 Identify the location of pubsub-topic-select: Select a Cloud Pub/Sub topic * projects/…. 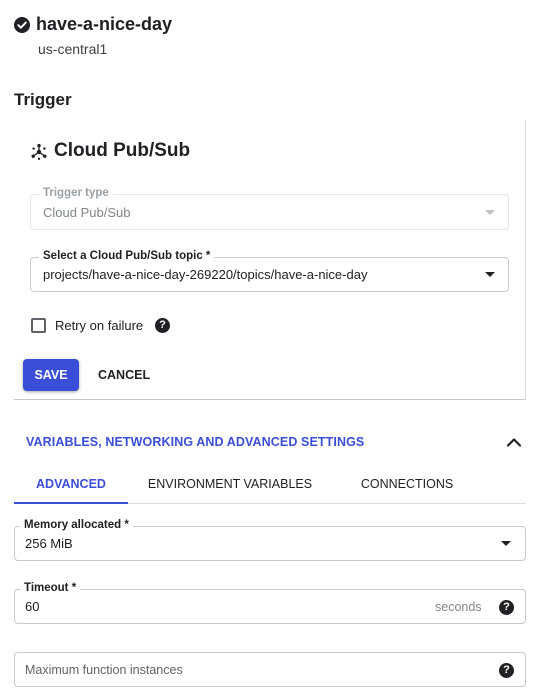
(269, 271).